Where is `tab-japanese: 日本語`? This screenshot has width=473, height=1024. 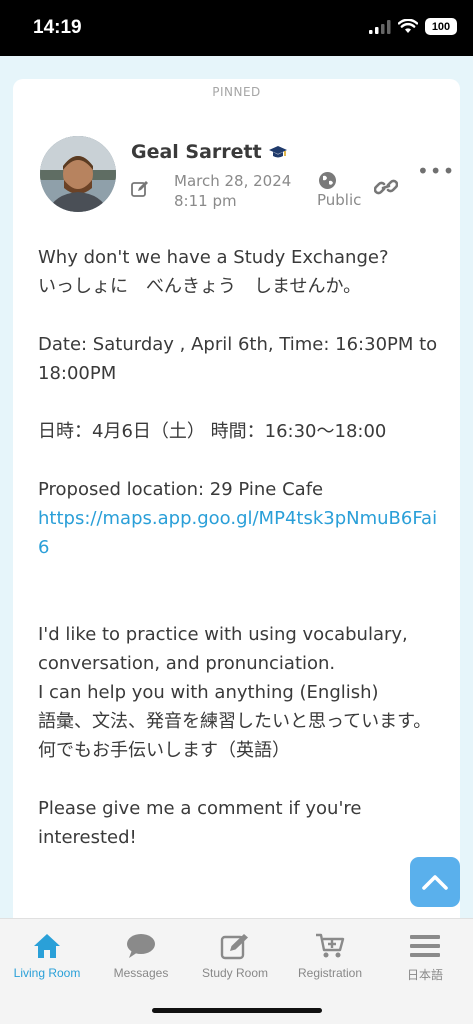 tab-japanese: 日本語 is located at coordinates (425, 956).